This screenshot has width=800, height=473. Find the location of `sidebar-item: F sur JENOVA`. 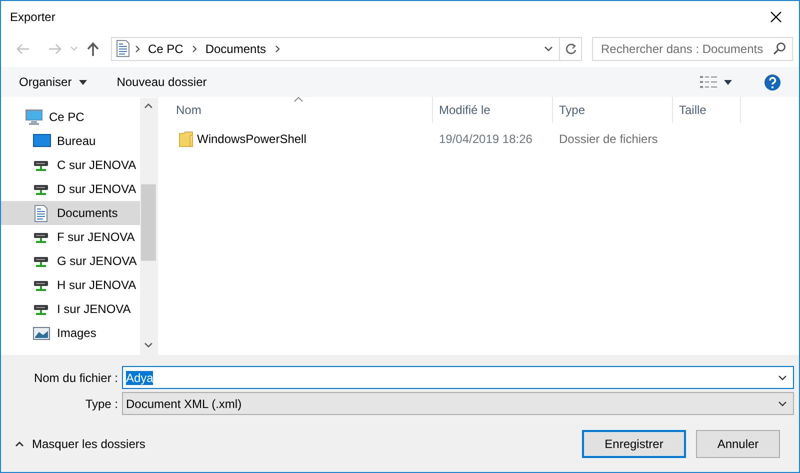

sidebar-item: F sur JENOVA is located at coordinates (70, 237).